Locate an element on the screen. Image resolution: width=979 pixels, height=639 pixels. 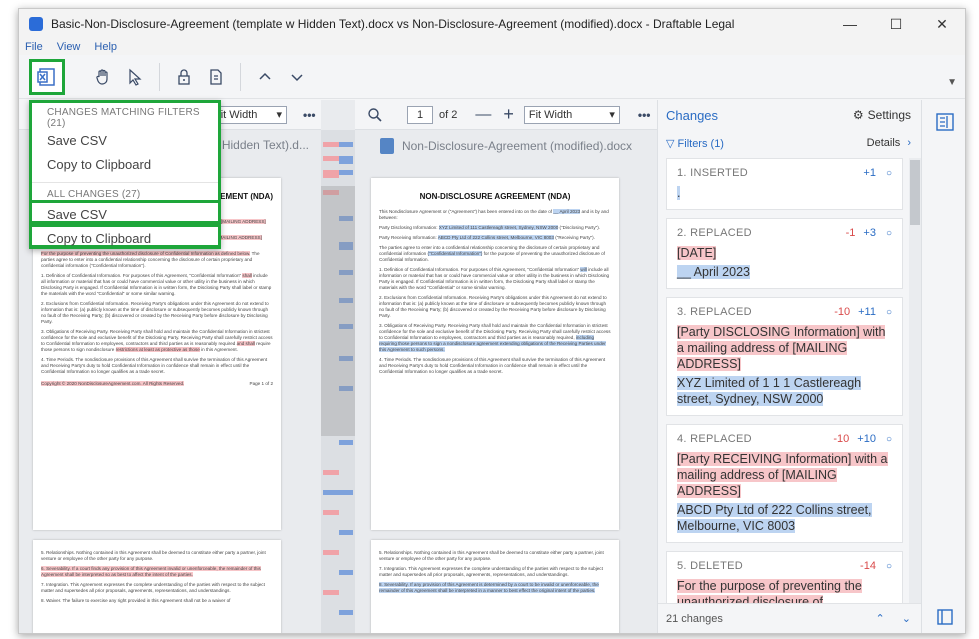
settings-button: ⚙ Settings is located at coordinates (882, 115).